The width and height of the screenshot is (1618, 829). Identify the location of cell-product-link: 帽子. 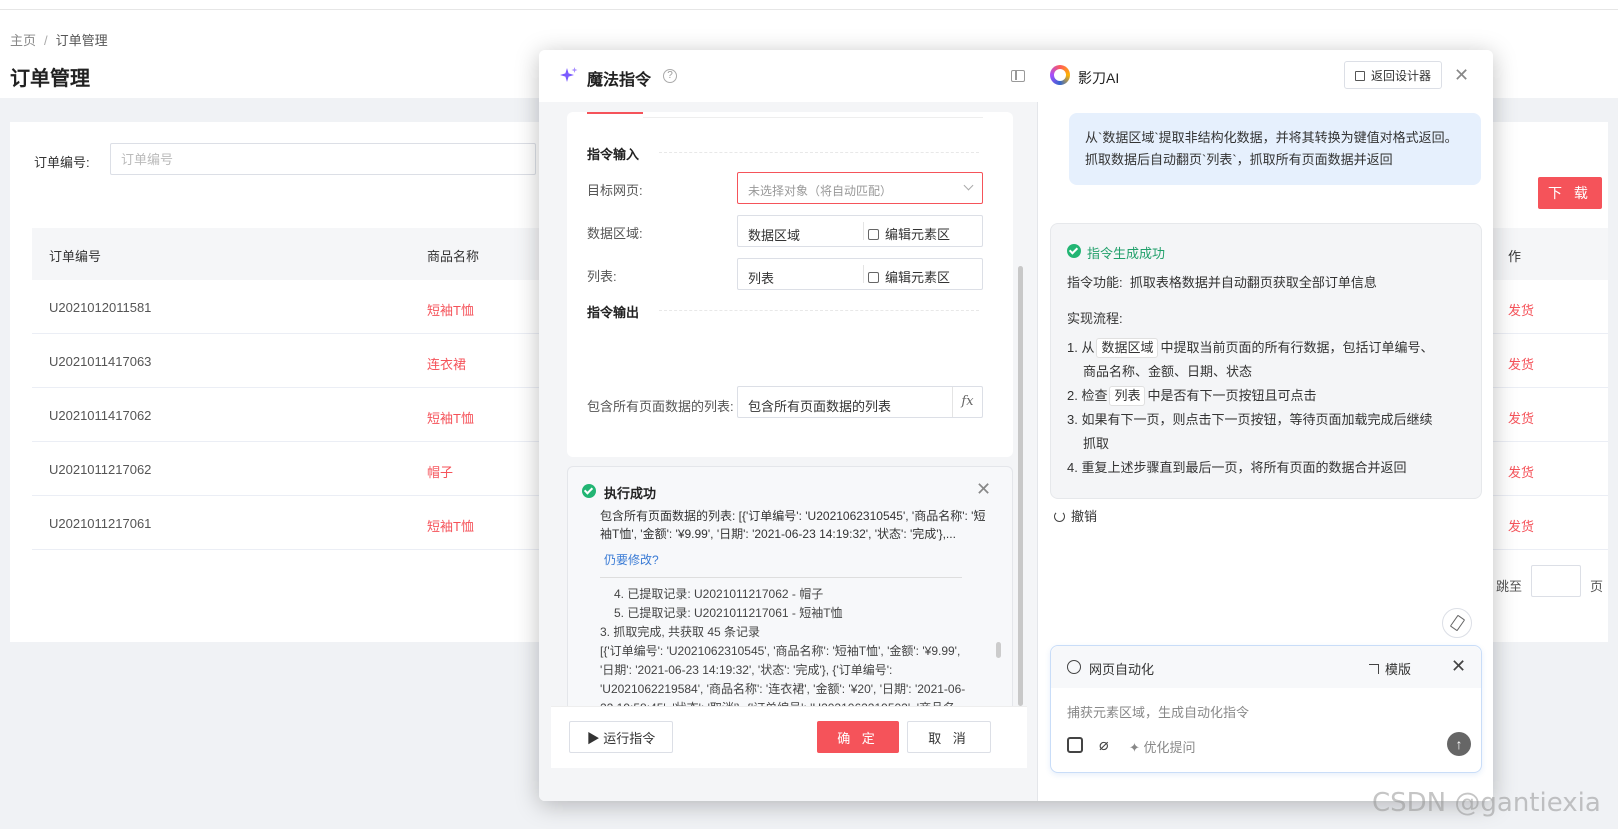
(440, 471).